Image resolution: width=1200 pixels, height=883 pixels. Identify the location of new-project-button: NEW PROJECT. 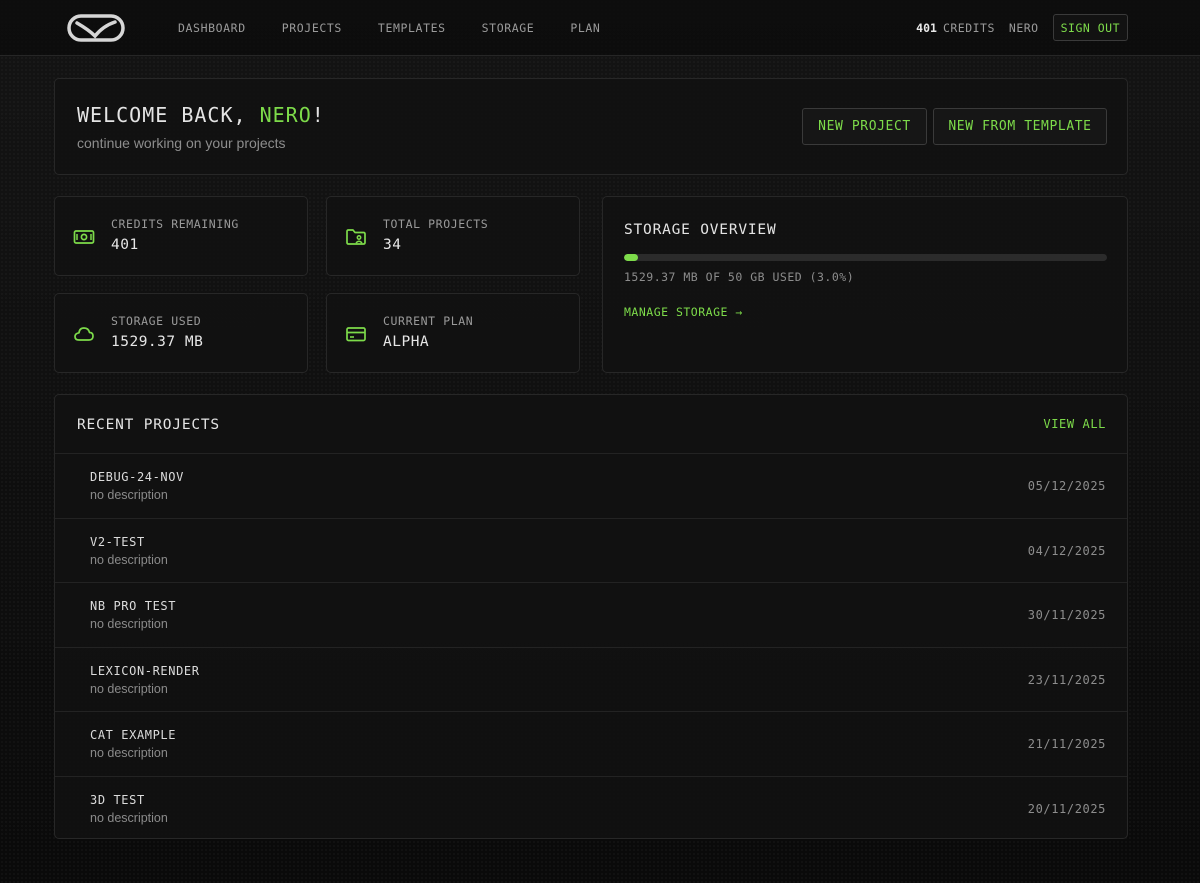
(864, 126).